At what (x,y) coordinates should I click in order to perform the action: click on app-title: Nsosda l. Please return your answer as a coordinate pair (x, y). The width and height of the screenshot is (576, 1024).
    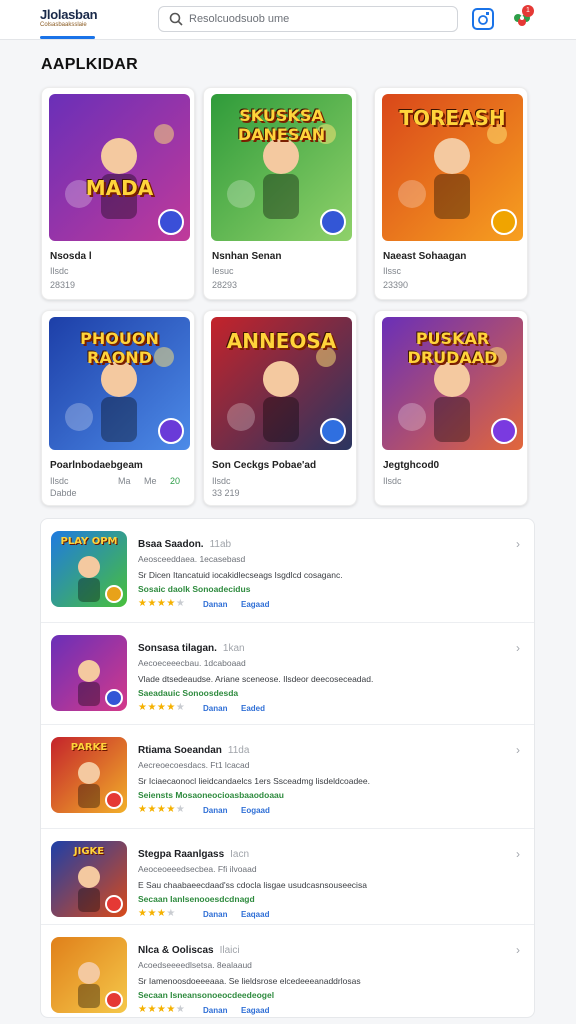
    Looking at the image, I should click on (71, 256).